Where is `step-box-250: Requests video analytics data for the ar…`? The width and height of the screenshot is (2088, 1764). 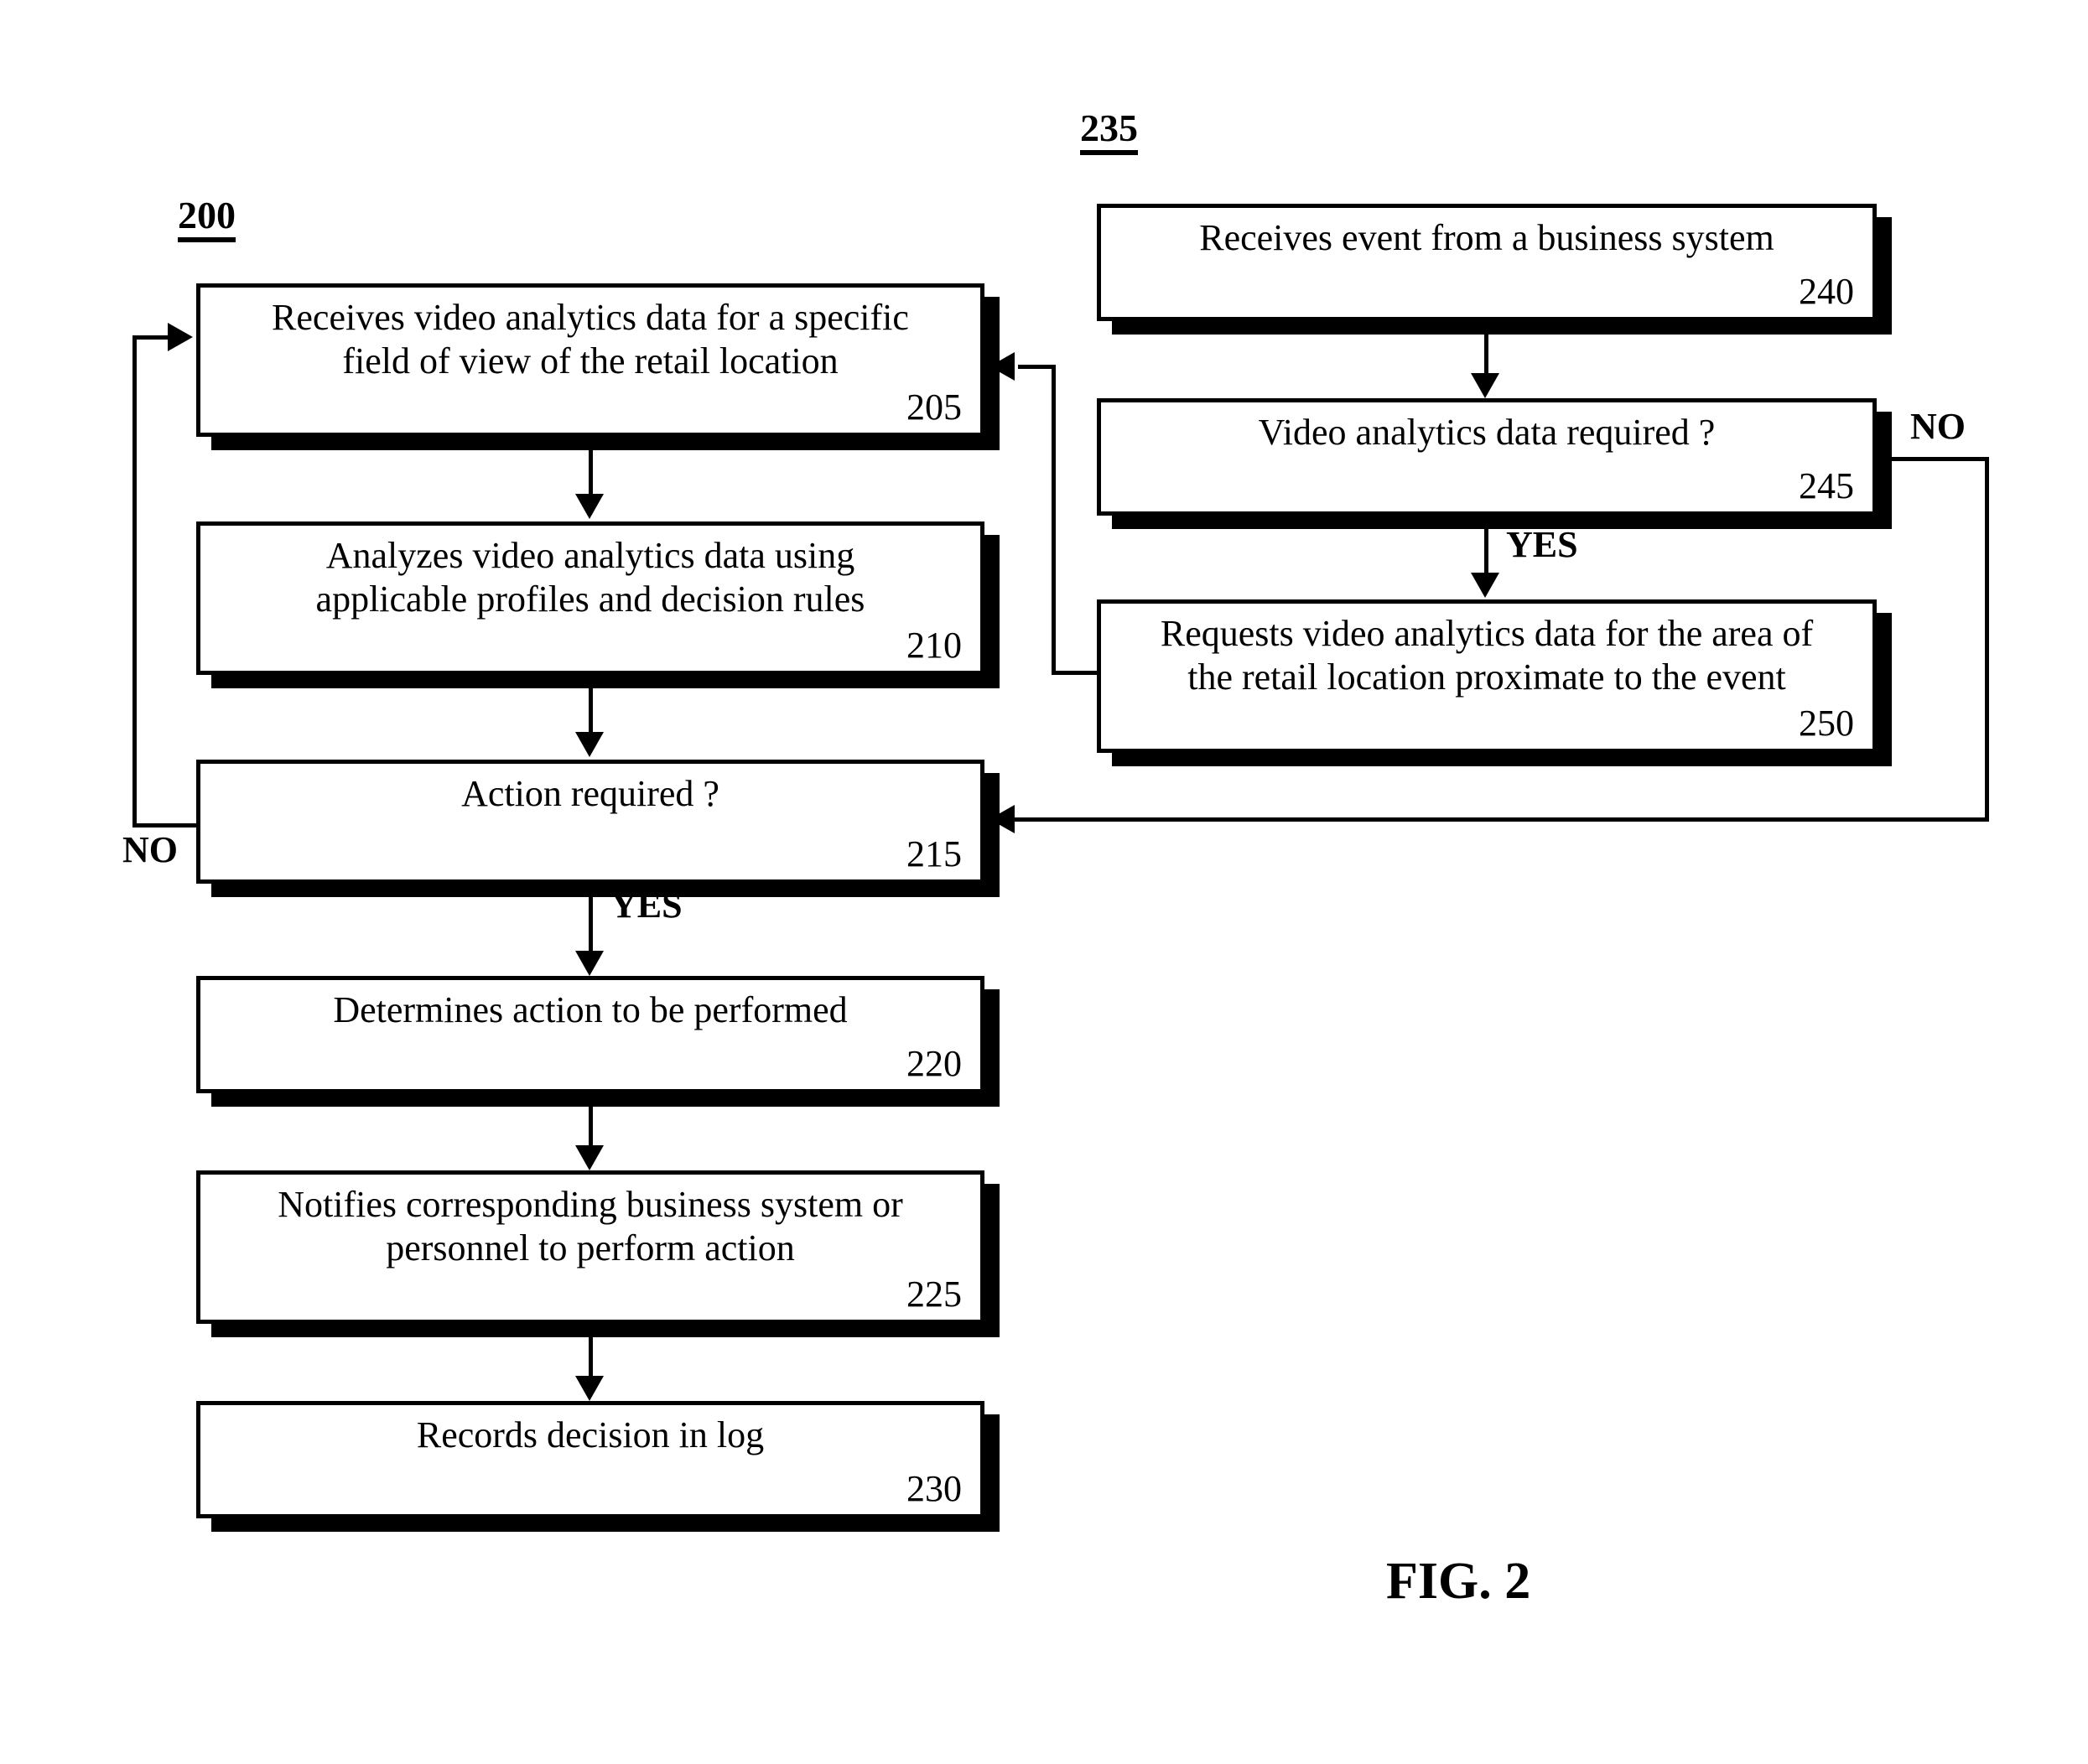
step-box-250: Requests video analytics data for the ar… is located at coordinates (1487, 676).